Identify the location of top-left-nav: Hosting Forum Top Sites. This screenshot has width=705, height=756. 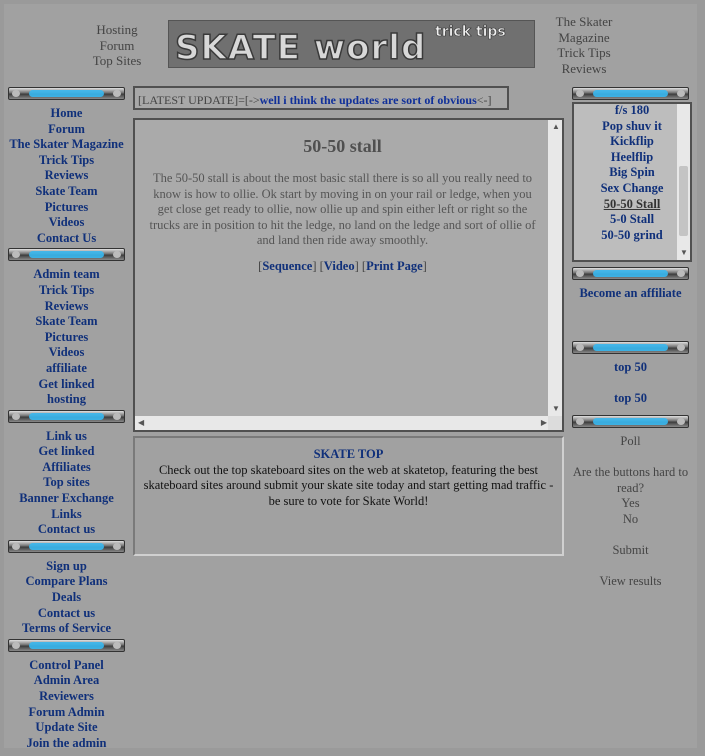
(117, 45).